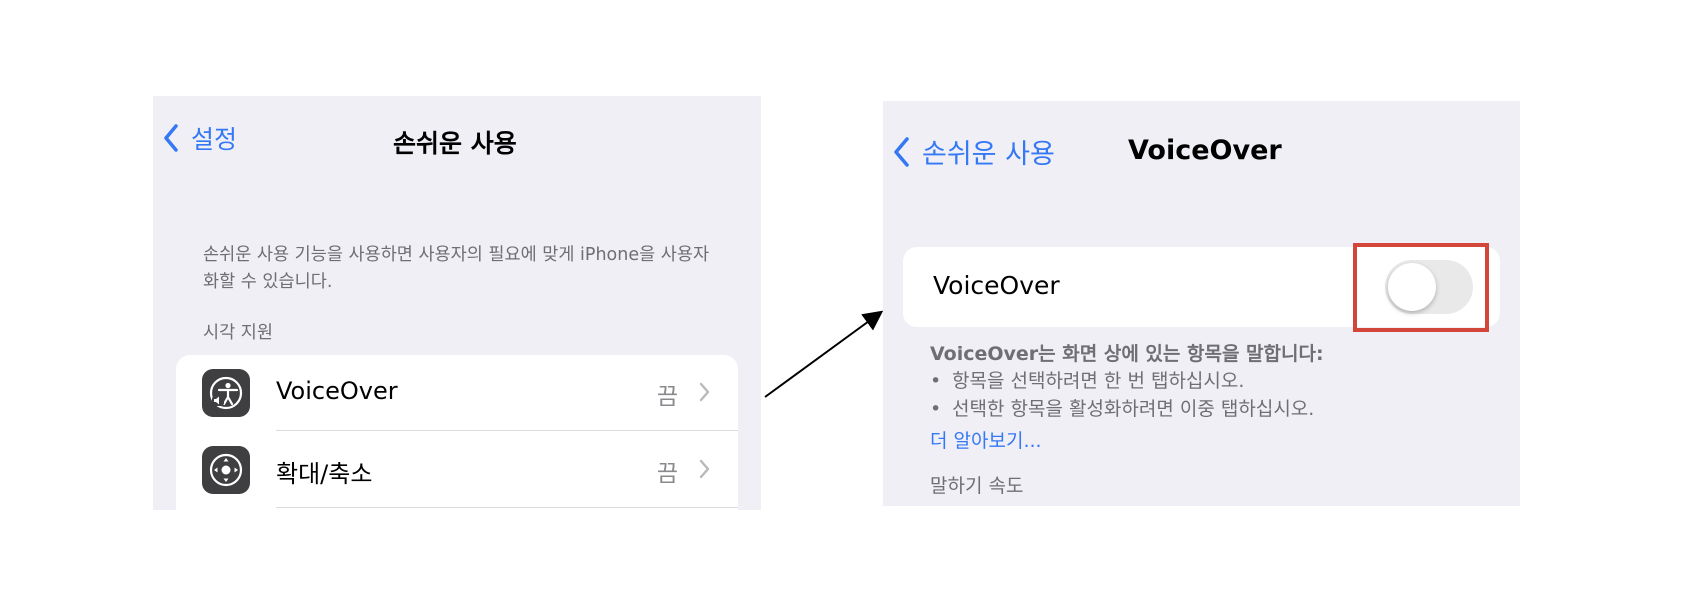  What do you see at coordinates (1098, 381) in the screenshot?
I see `bullet-text: 항목을 선택하려면 한 번 탭하십시오.` at bounding box center [1098, 381].